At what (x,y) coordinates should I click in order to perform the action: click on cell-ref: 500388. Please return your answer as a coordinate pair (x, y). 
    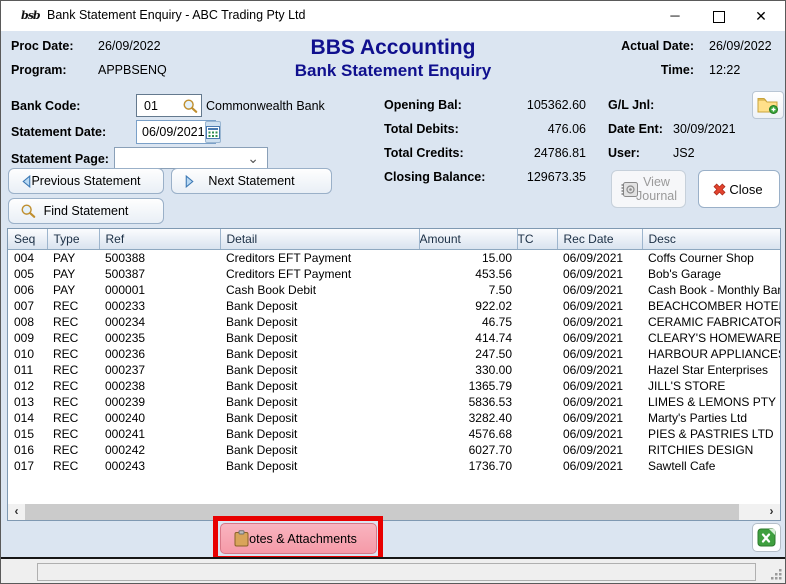
    Looking at the image, I should click on (125, 258).